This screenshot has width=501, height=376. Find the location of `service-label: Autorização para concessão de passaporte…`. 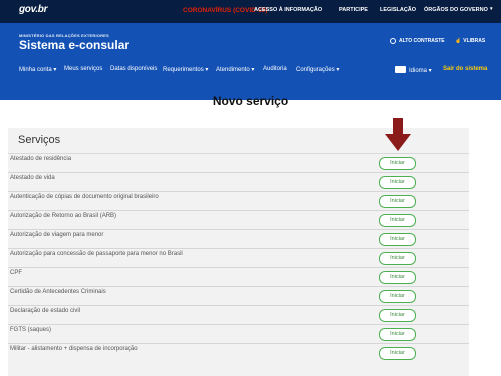

service-label: Autorização para concessão de passaporte… is located at coordinates (96, 254).